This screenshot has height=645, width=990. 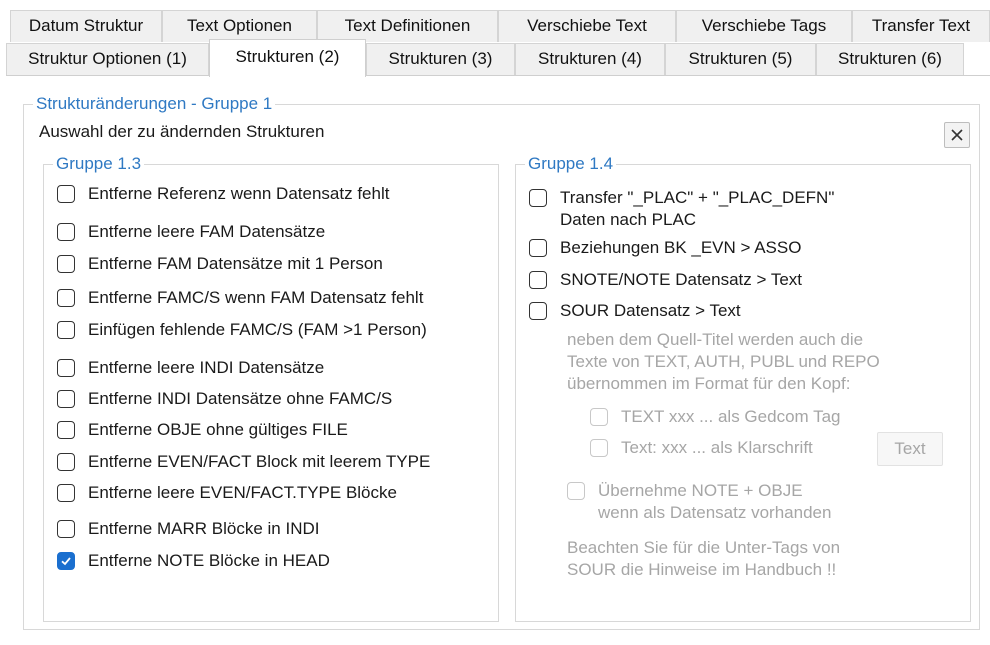 I want to click on checkbox-label-line2: Daten nach PLAC, so click(x=628, y=219).